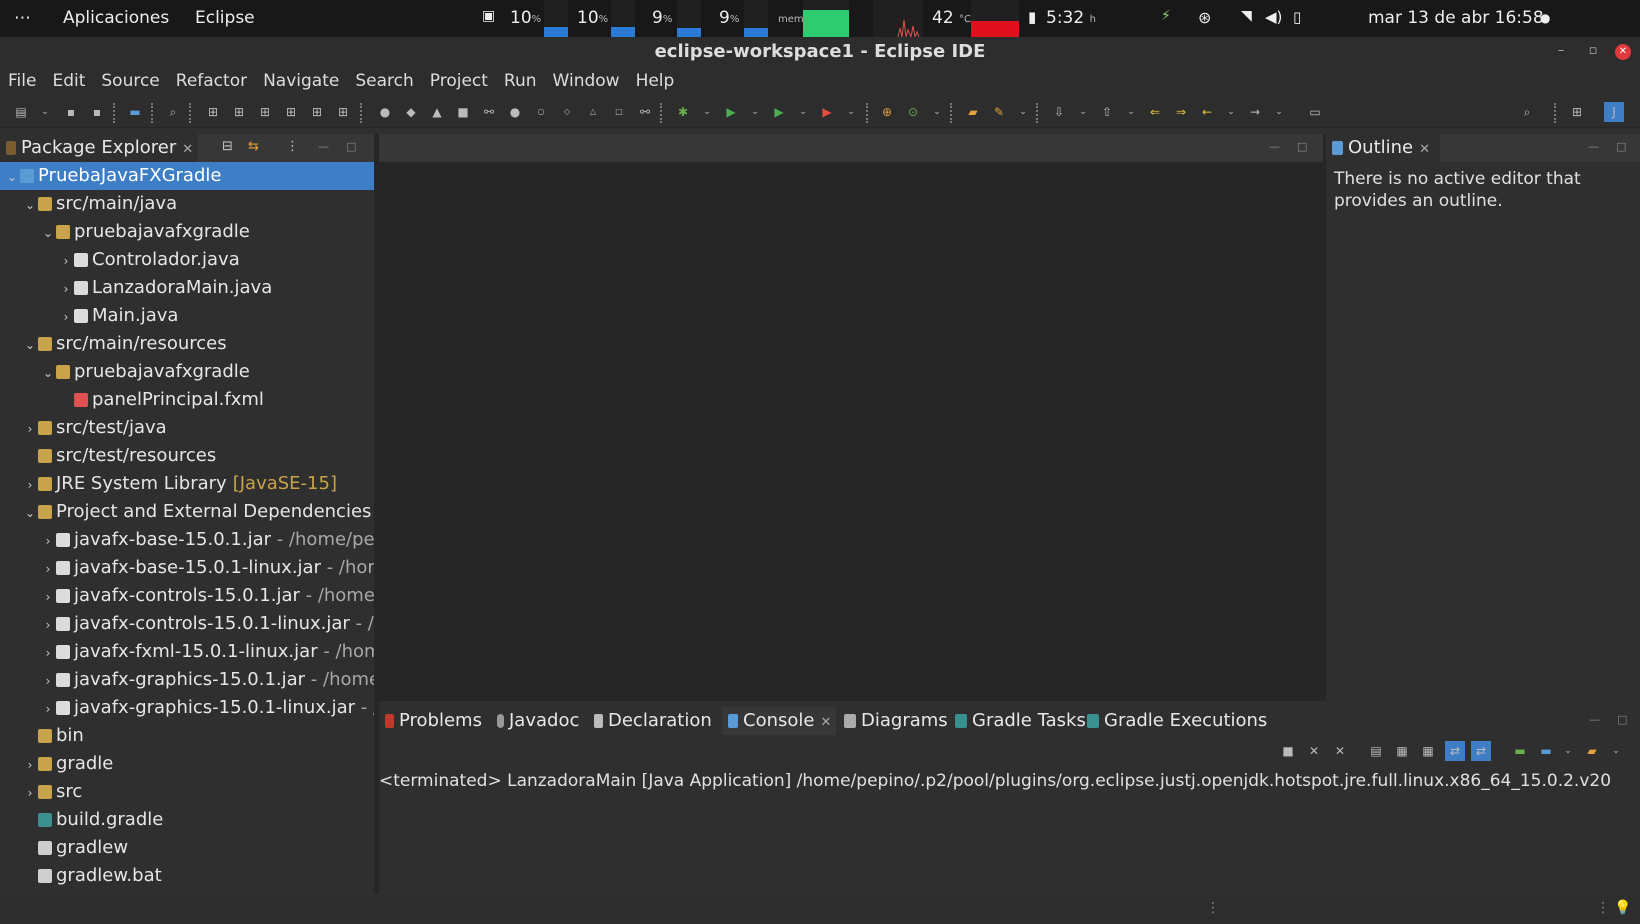  Describe the element at coordinates (1083, 112) in the screenshot. I see `annotation-next-dropdown-icon: ⌄` at that location.